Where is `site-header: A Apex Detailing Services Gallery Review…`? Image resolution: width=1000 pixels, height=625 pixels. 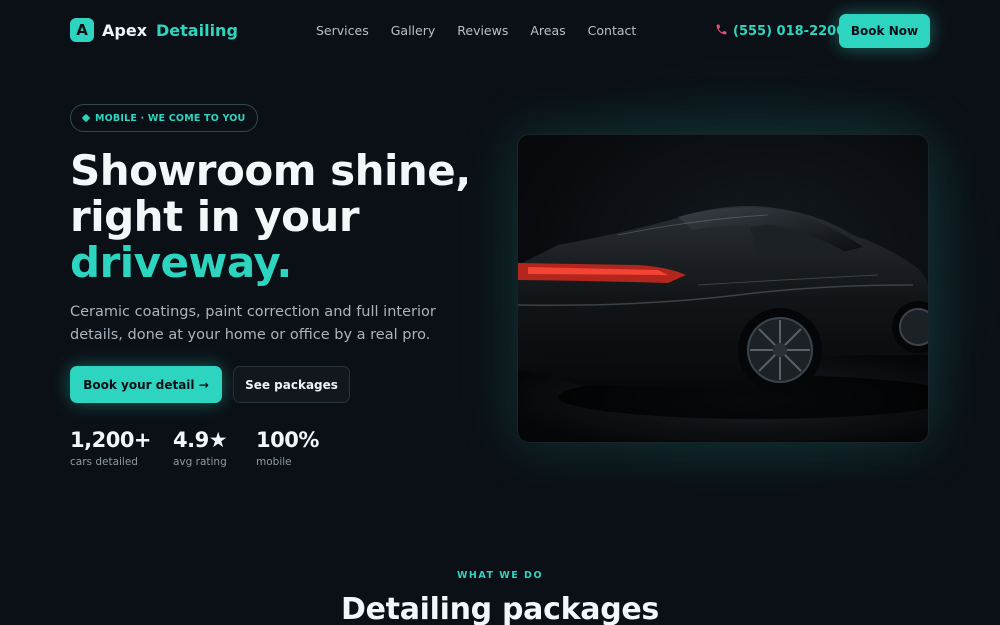
site-header: A Apex Detailing Services Gallery Review… is located at coordinates (500, 31).